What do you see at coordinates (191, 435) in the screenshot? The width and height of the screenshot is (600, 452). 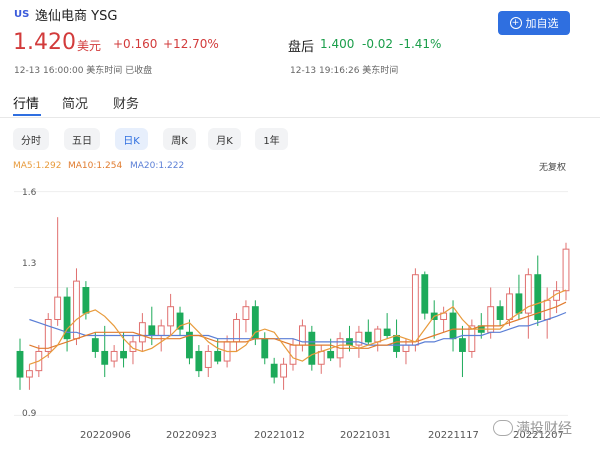 I see `x-tick-label: 20220923` at bounding box center [191, 435].